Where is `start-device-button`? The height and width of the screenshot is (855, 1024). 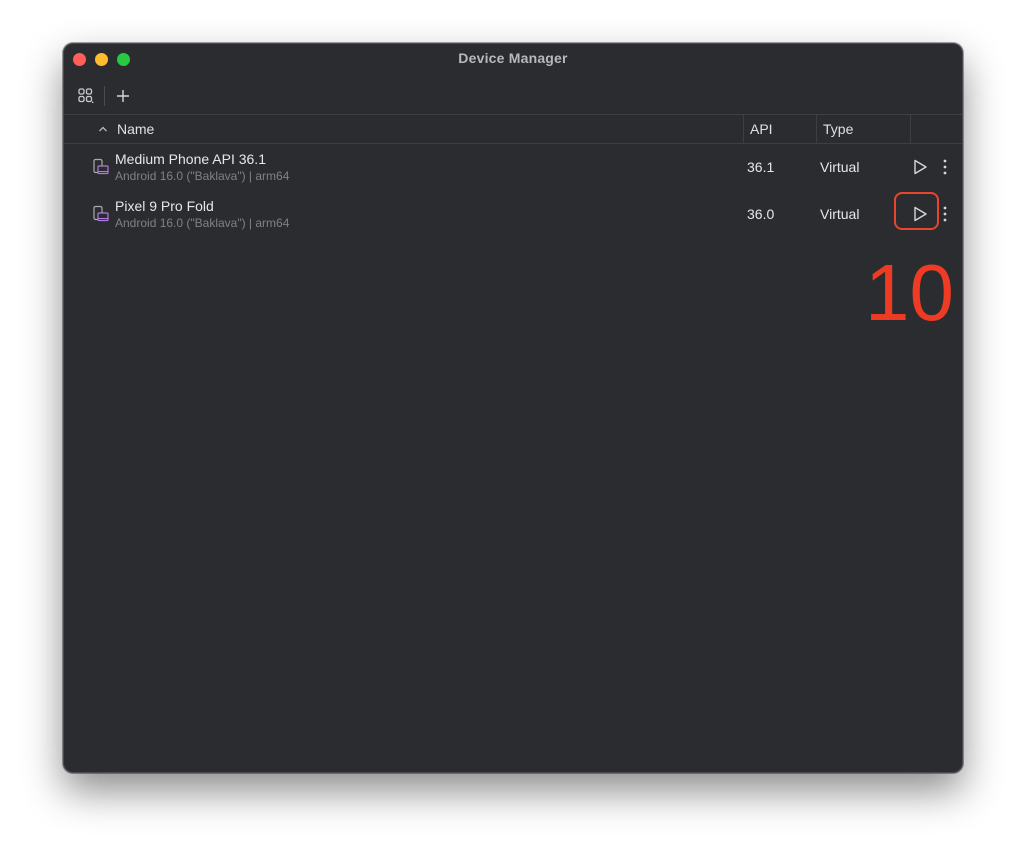
start-device-button is located at coordinates (920, 167).